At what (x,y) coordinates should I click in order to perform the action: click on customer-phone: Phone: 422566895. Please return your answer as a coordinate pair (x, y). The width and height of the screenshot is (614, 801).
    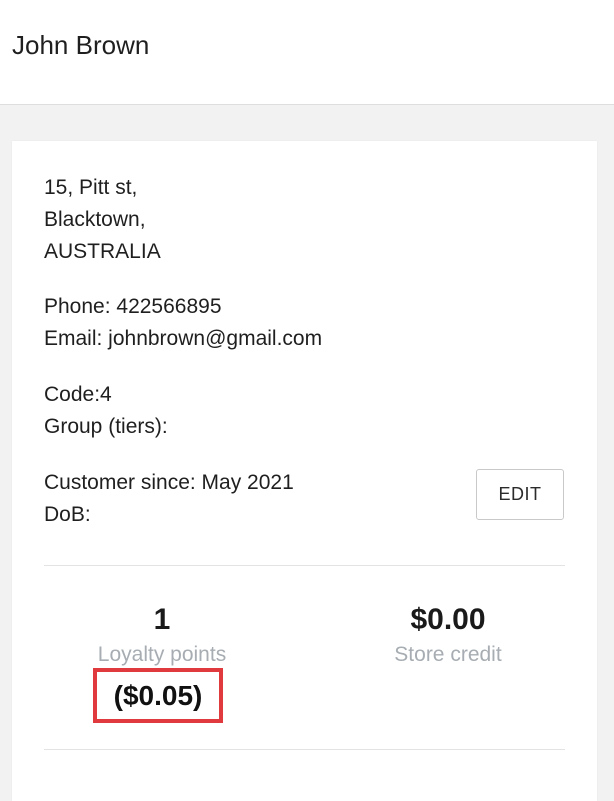
    Looking at the image, I should click on (133, 306).